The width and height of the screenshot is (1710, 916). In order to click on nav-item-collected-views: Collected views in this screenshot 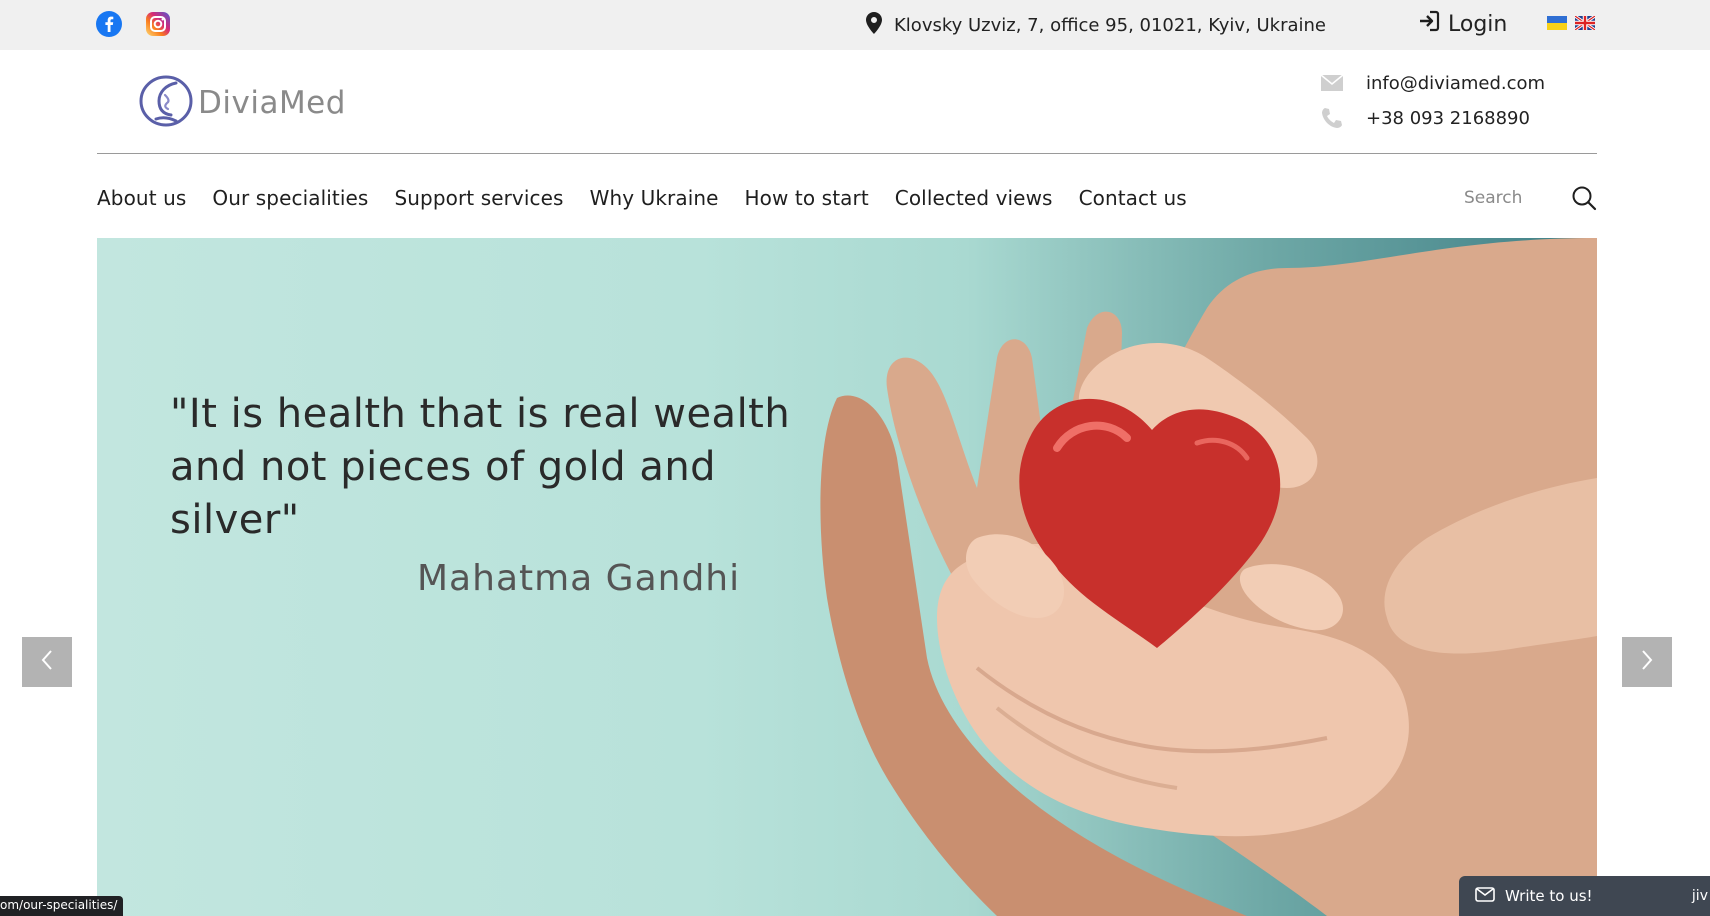, I will do `click(974, 198)`.